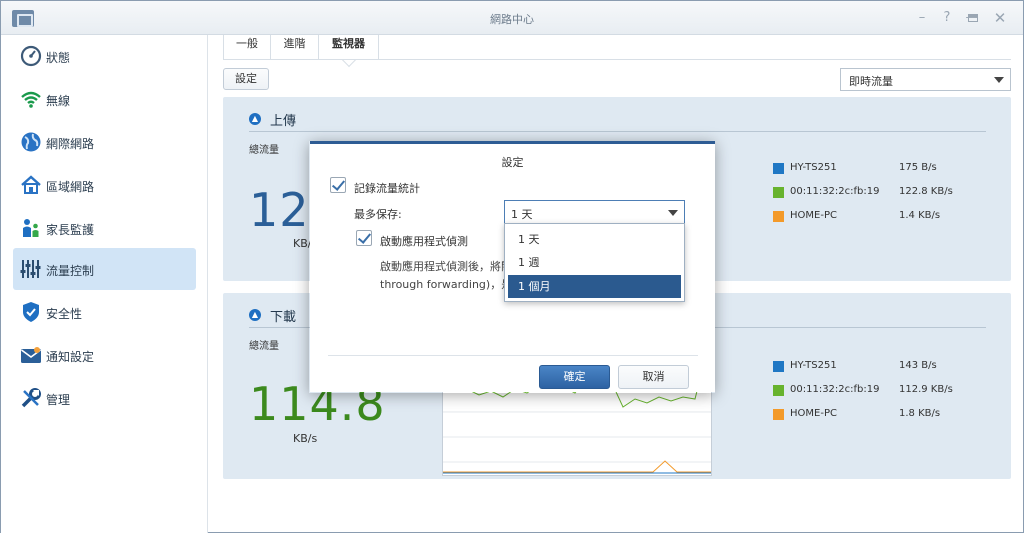  I want to click on sidebar-item-internet: 網際網路, so click(104, 142).